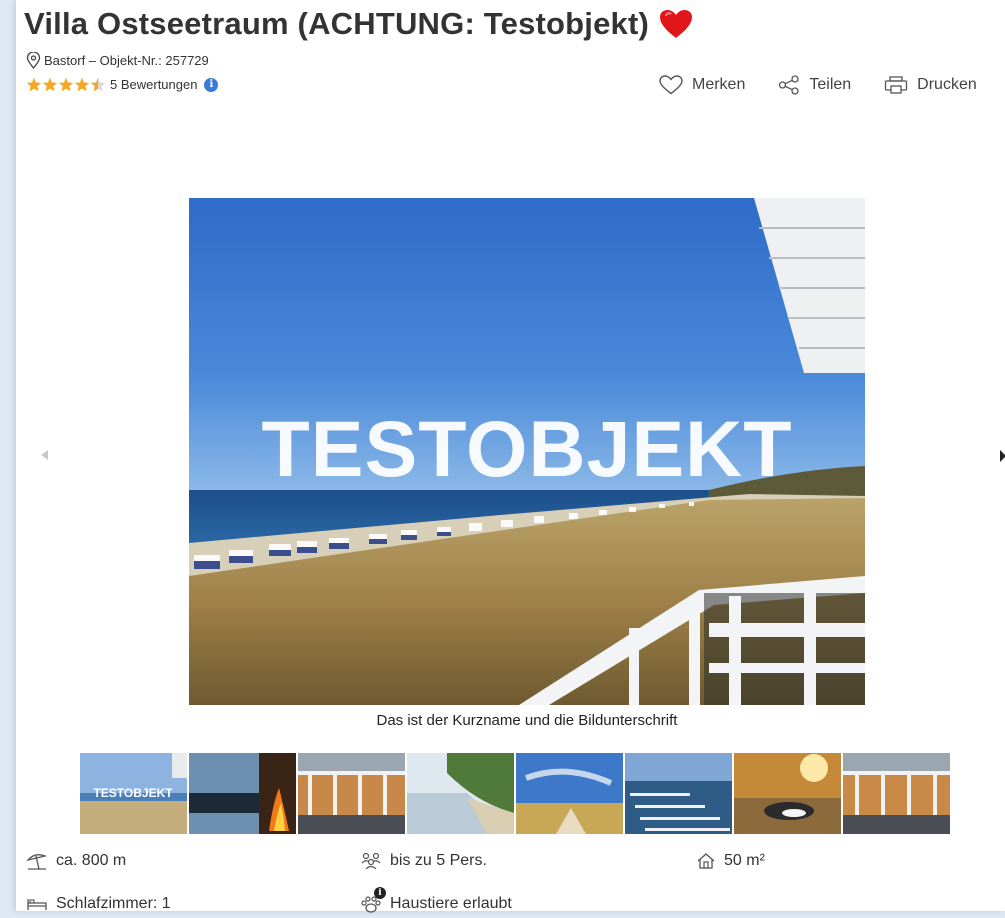 The image size is (1005, 918). I want to click on beach-umbrella-icon, so click(37, 862).